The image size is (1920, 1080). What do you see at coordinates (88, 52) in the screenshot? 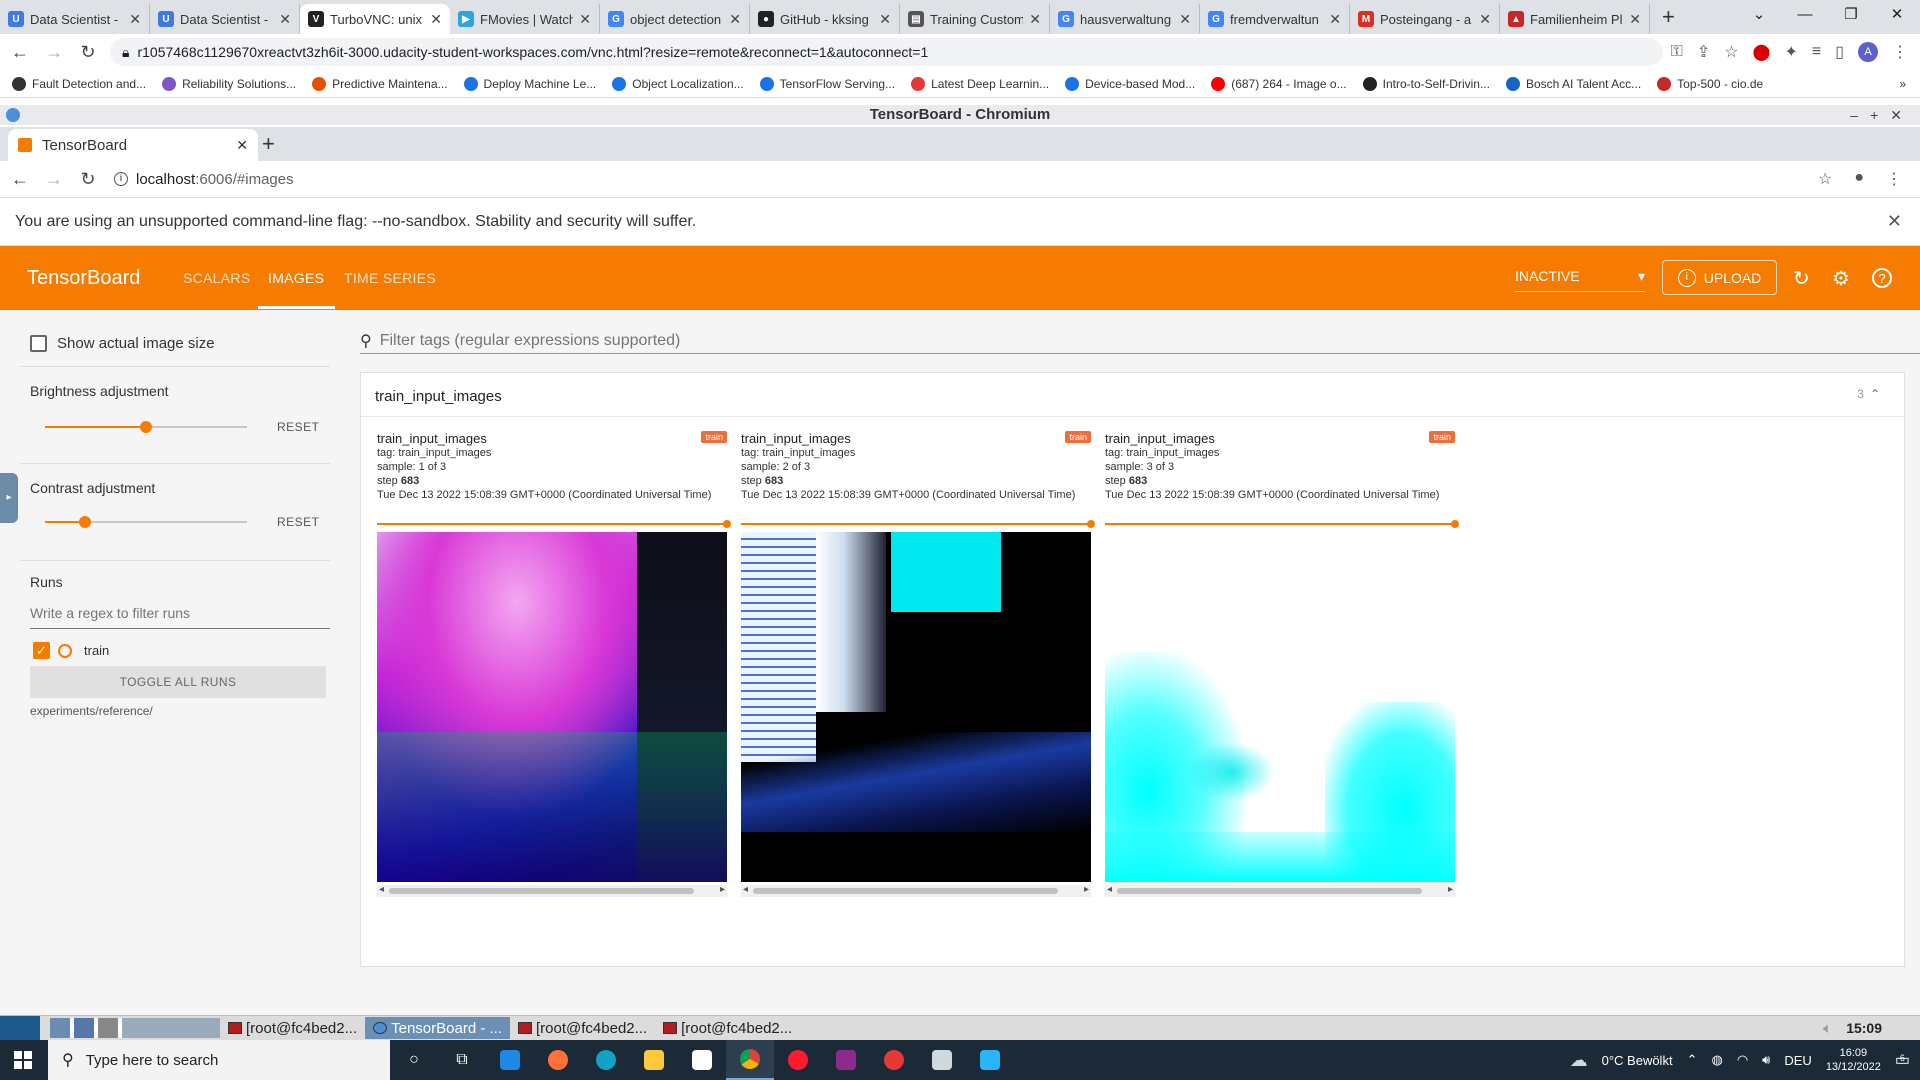
I see `reload-icon: ↻` at bounding box center [88, 52].